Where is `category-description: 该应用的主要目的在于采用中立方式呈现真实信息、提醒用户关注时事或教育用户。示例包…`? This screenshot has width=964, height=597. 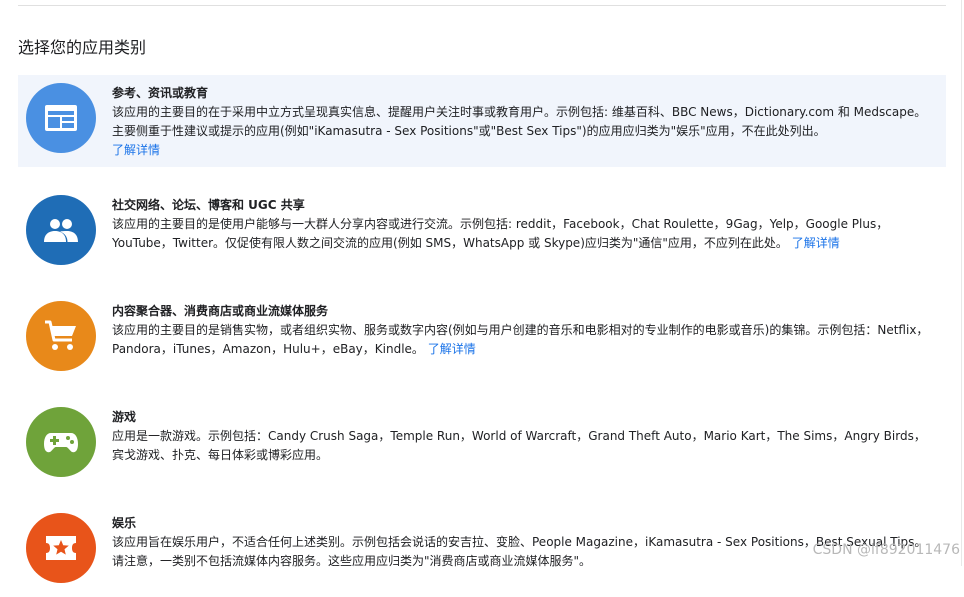 category-description: 该应用的主要目的在于采用中立方式呈现真实信息、提醒用户关注时事或教育用户。示例包… is located at coordinates (519, 131).